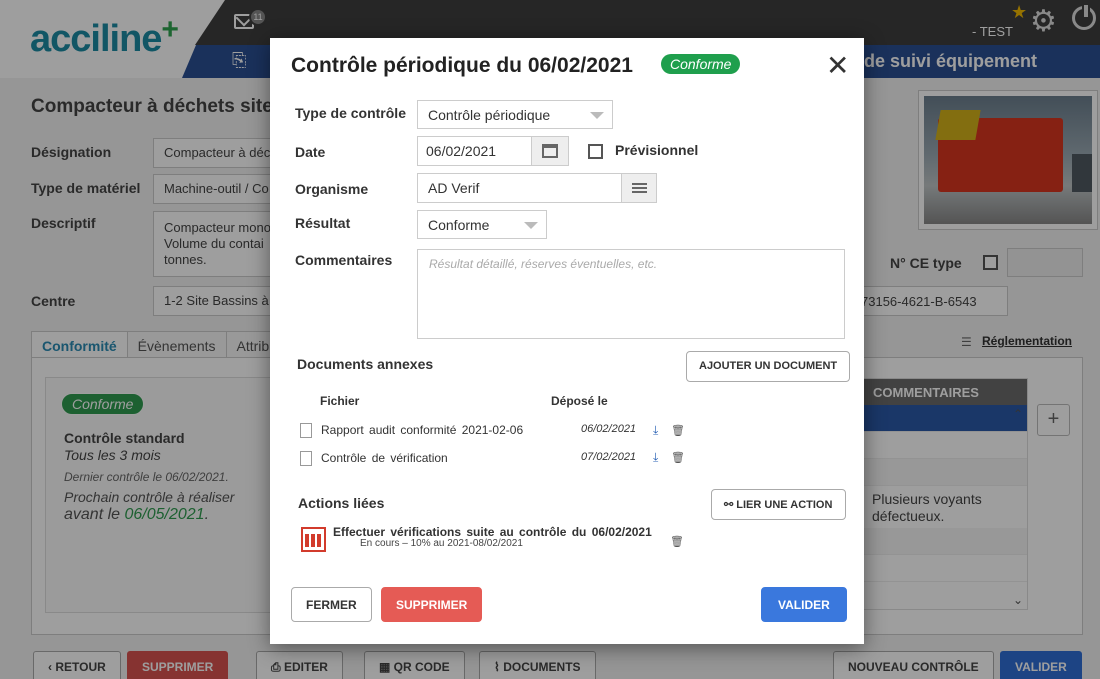 This screenshot has height=679, width=1100. Describe the element at coordinates (657, 150) in the screenshot. I see `previsionnel-label: Prévisionnel` at that location.